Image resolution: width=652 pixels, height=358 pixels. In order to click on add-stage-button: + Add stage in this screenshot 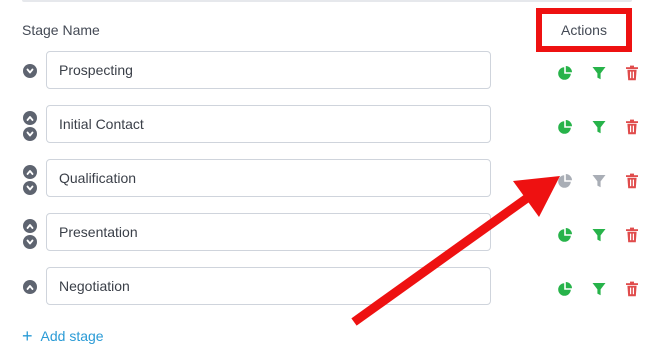, I will do `click(63, 336)`.